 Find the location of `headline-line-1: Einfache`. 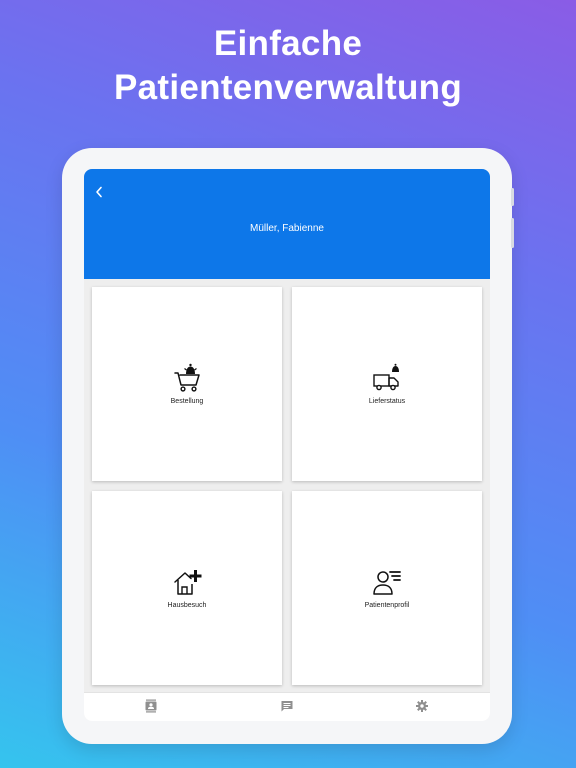

headline-line-1: Einfache is located at coordinates (288, 43).